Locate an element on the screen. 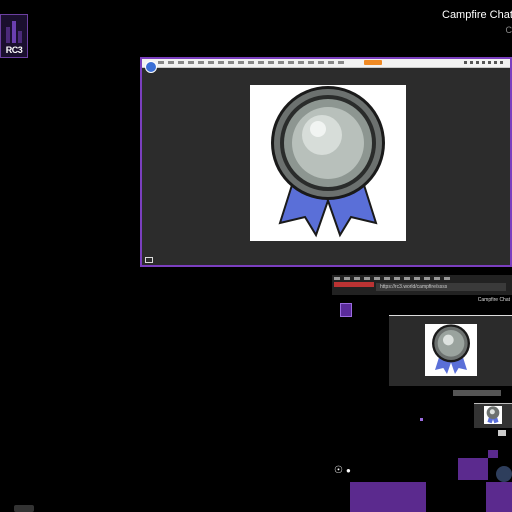  room-subtitle: C is located at coordinates (508, 30).